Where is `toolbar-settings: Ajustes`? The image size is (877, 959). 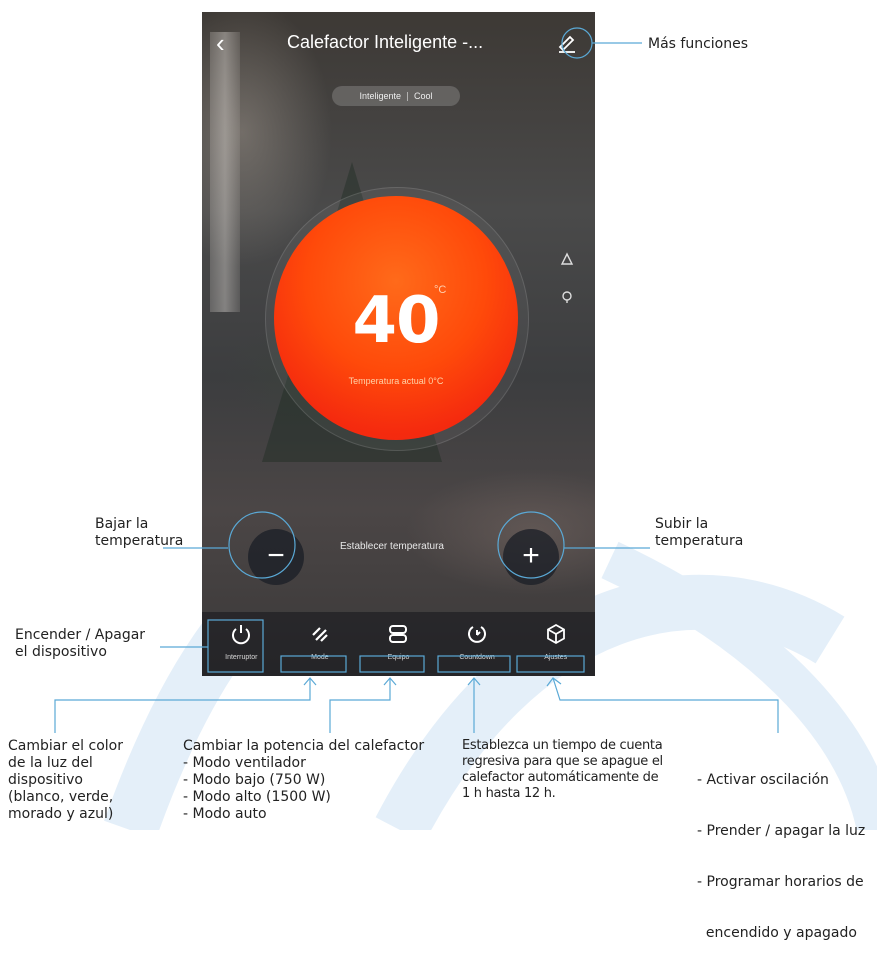
toolbar-settings: Ajustes is located at coordinates (556, 636).